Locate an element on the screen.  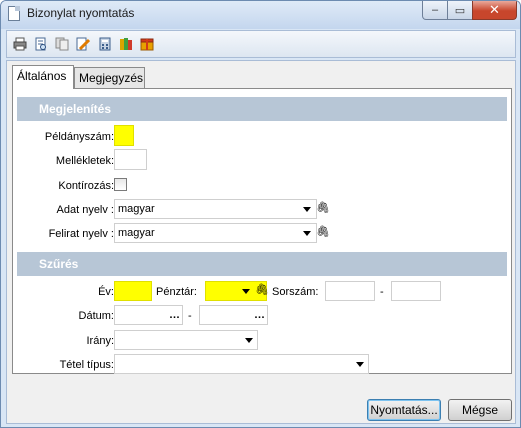
title-bar: Bizonylat nyomtatás – ▭ ✕ is located at coordinates (260, 15).